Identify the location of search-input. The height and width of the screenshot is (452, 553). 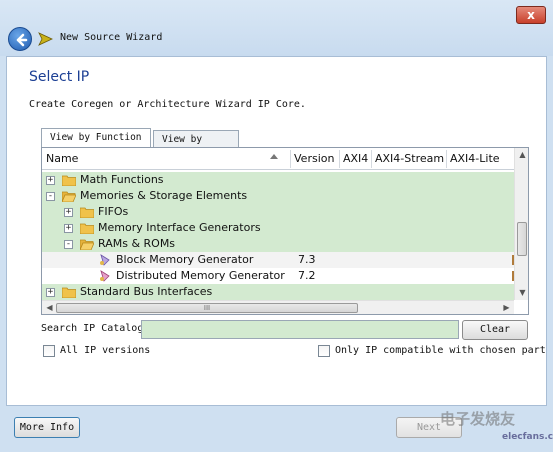
(300, 329).